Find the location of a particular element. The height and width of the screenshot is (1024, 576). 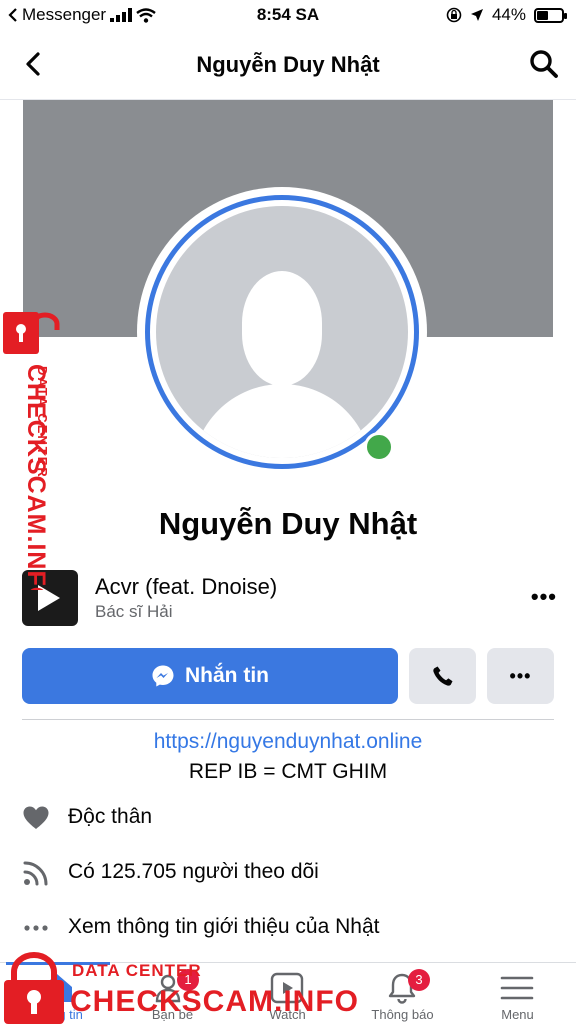

detail-followers: Có 125.705 người theo dõi is located at coordinates (292, 873).